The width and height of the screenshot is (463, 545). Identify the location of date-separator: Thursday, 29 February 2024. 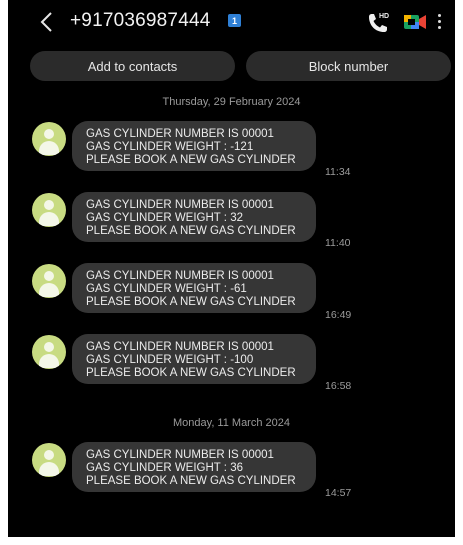
(231, 102).